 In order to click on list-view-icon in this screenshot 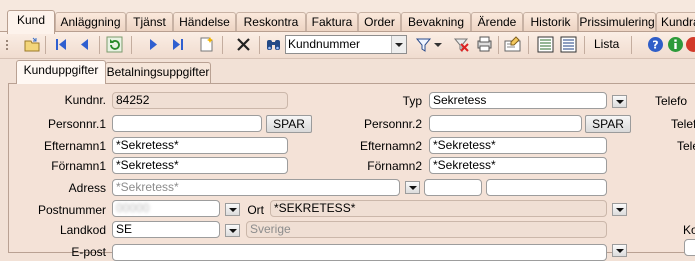, I will do `click(568, 44)`.